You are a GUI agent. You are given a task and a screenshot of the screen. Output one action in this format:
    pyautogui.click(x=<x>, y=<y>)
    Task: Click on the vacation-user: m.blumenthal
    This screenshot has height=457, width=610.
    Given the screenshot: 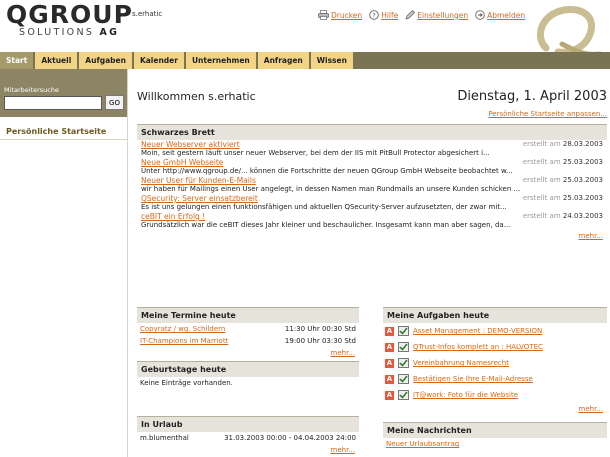 What is the action you would take?
    pyautogui.click(x=164, y=438)
    